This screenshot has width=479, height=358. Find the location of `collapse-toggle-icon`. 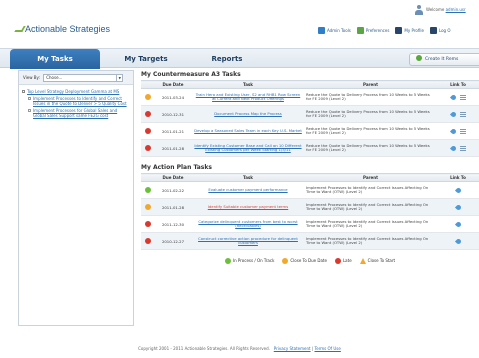

collapse-toggle-icon is located at coordinates (23, 91).